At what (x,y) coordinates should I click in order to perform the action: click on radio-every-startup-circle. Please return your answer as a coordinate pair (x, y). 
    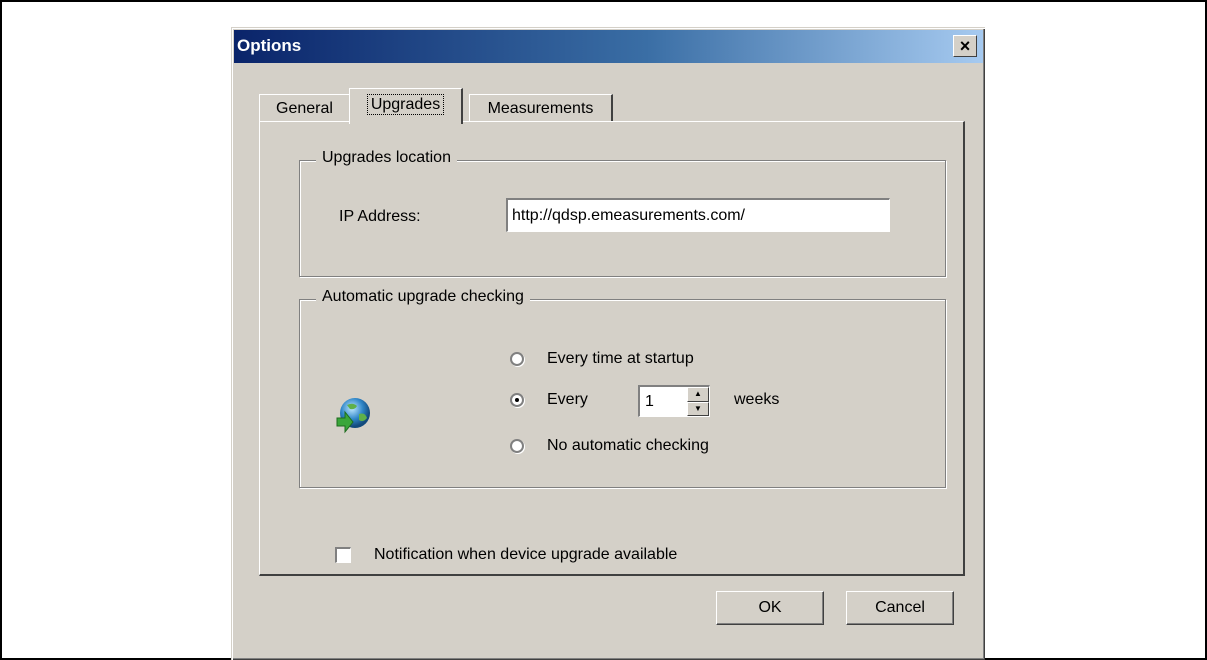
    Looking at the image, I should click on (517, 359).